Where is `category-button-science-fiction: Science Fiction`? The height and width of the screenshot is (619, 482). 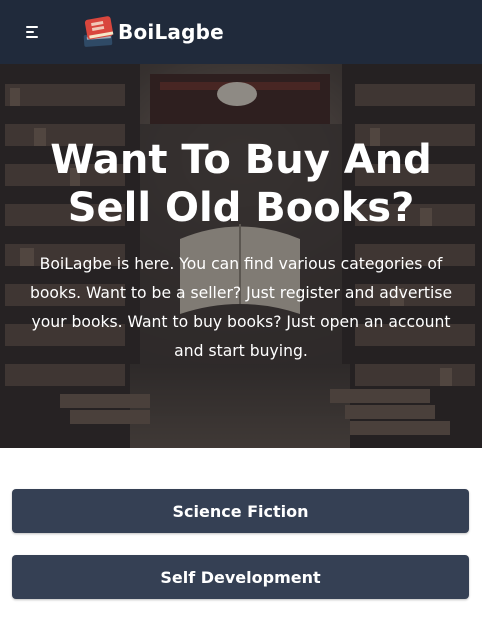
category-button-science-fiction: Science Fiction is located at coordinates (240, 511).